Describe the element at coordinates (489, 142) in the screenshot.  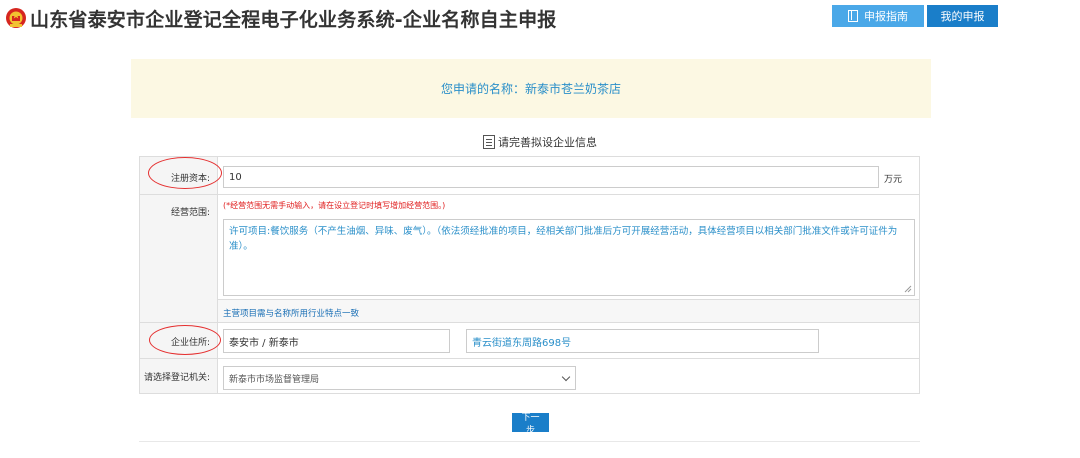
I see `form-icon` at that location.